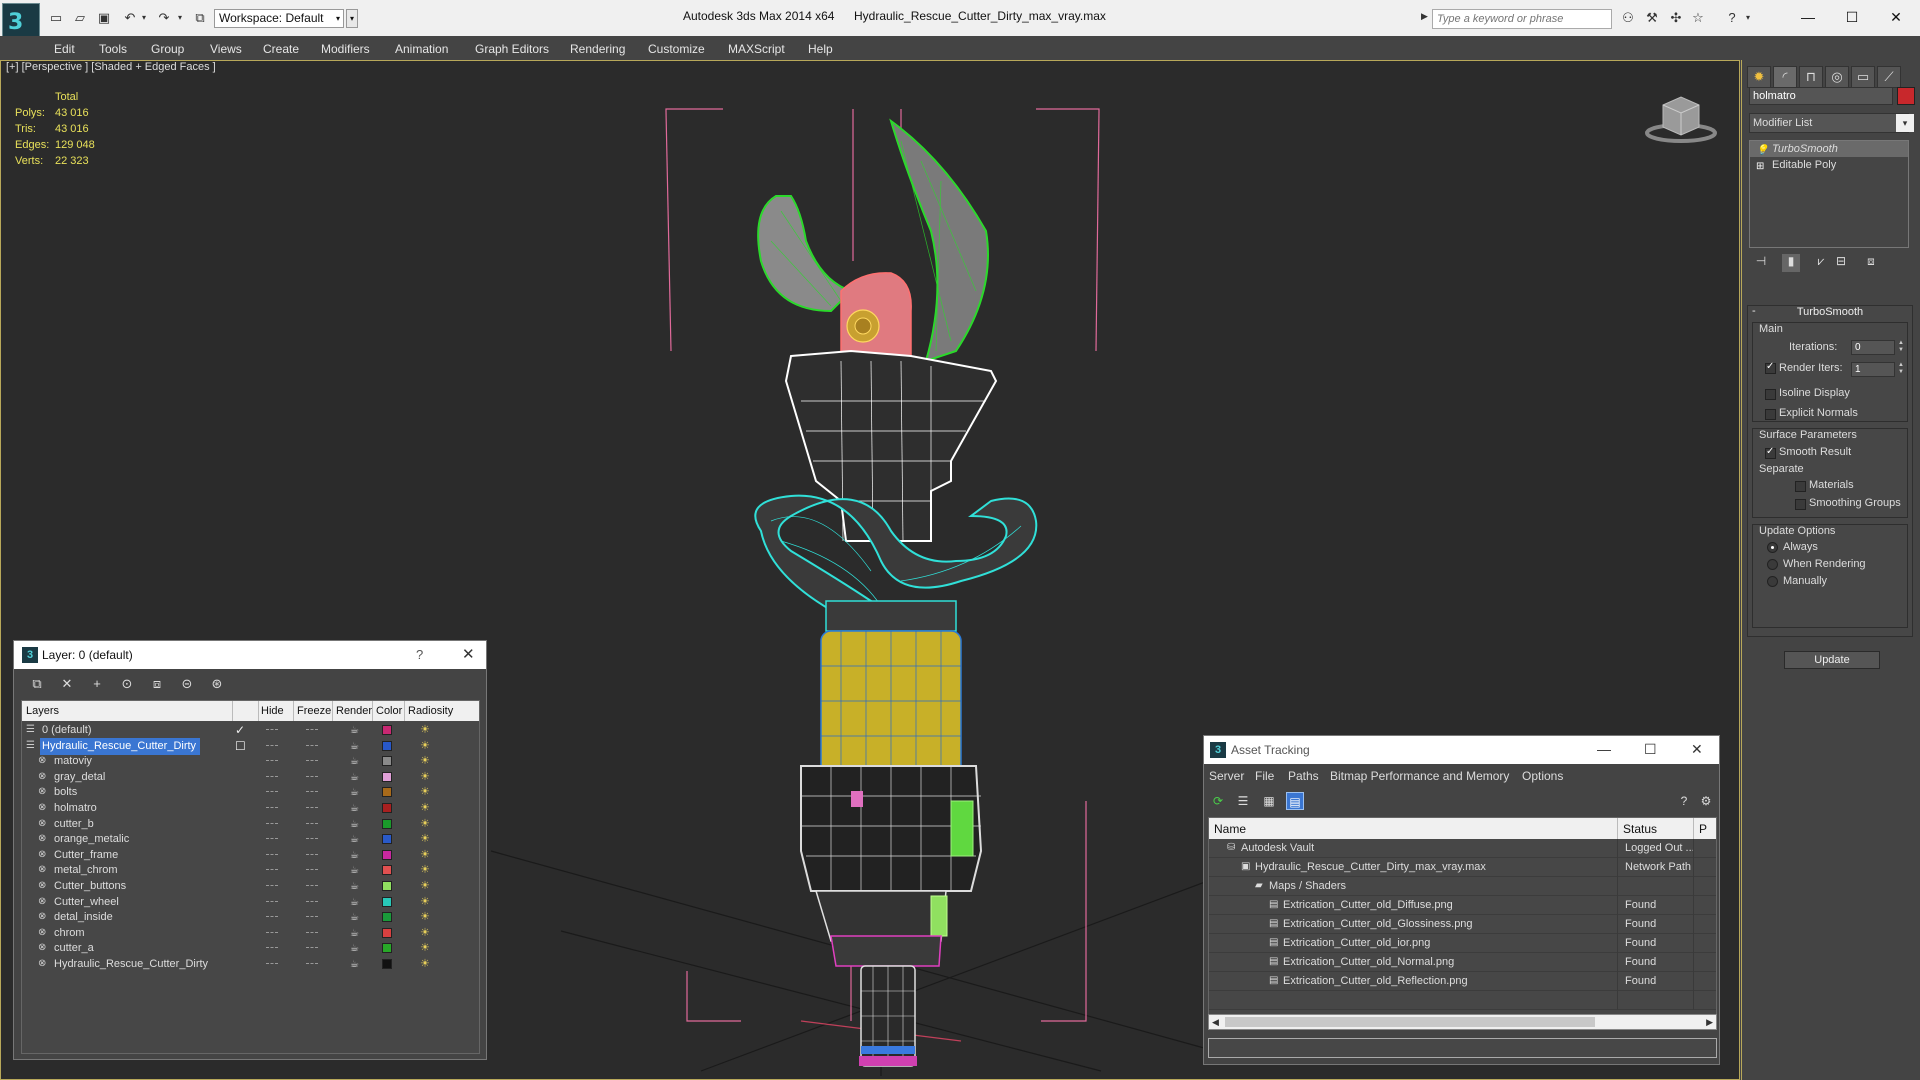 This screenshot has width=1920, height=1080. I want to click on current-layer-check-icon: ✓, so click(240, 730).